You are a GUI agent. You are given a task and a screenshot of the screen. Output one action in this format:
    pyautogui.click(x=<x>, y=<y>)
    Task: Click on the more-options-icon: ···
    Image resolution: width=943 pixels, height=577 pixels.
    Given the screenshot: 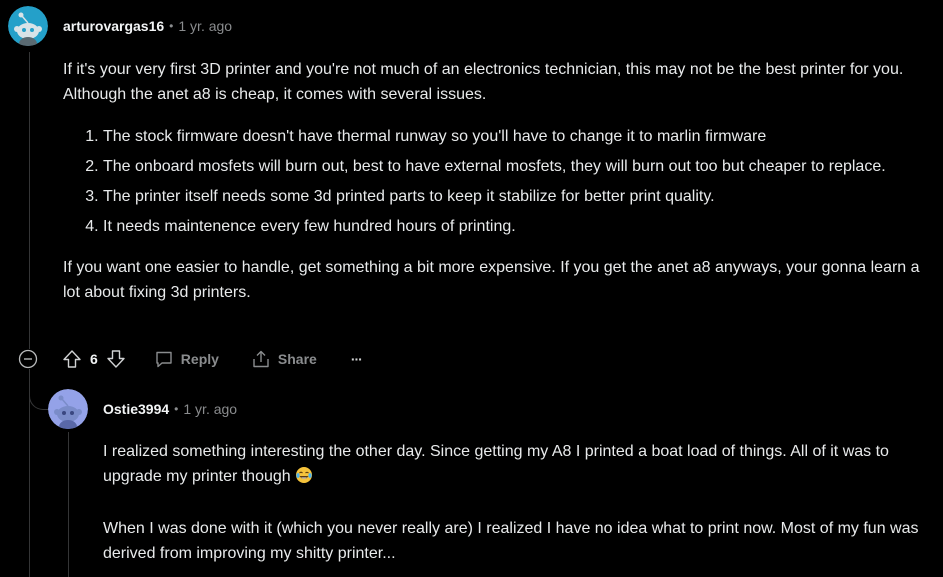 What is the action you would take?
    pyautogui.click(x=356, y=359)
    